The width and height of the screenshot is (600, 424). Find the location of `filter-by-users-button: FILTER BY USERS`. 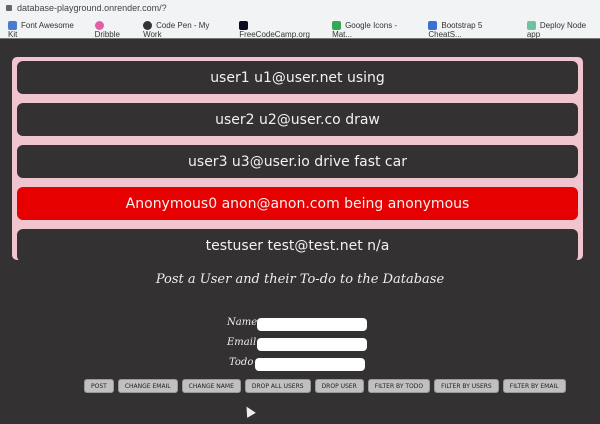

filter-by-users-button: FILTER BY USERS is located at coordinates (466, 386).